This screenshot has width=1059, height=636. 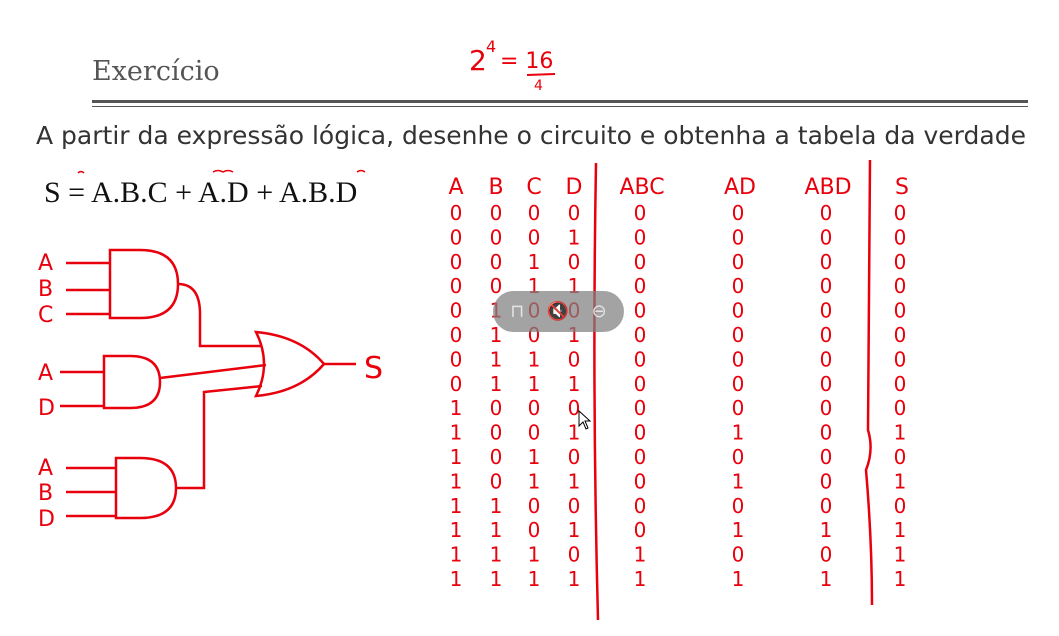 What do you see at coordinates (478, 60) in the screenshot?
I see `annotation-base: 2` at bounding box center [478, 60].